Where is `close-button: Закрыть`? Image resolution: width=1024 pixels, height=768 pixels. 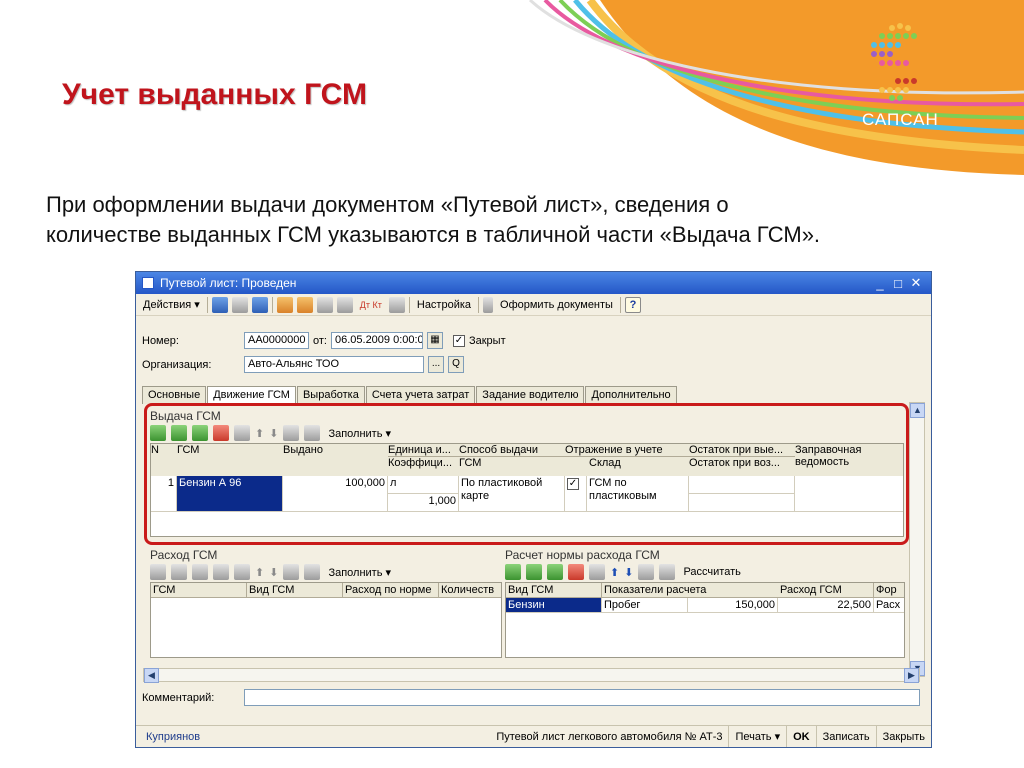
close-button: Закрыть is located at coordinates (903, 736).